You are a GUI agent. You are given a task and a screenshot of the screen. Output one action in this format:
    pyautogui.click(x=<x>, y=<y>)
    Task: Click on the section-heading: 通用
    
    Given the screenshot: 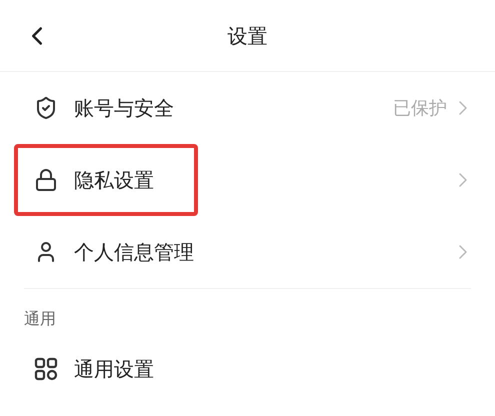 What is the action you would take?
    pyautogui.click(x=40, y=319)
    